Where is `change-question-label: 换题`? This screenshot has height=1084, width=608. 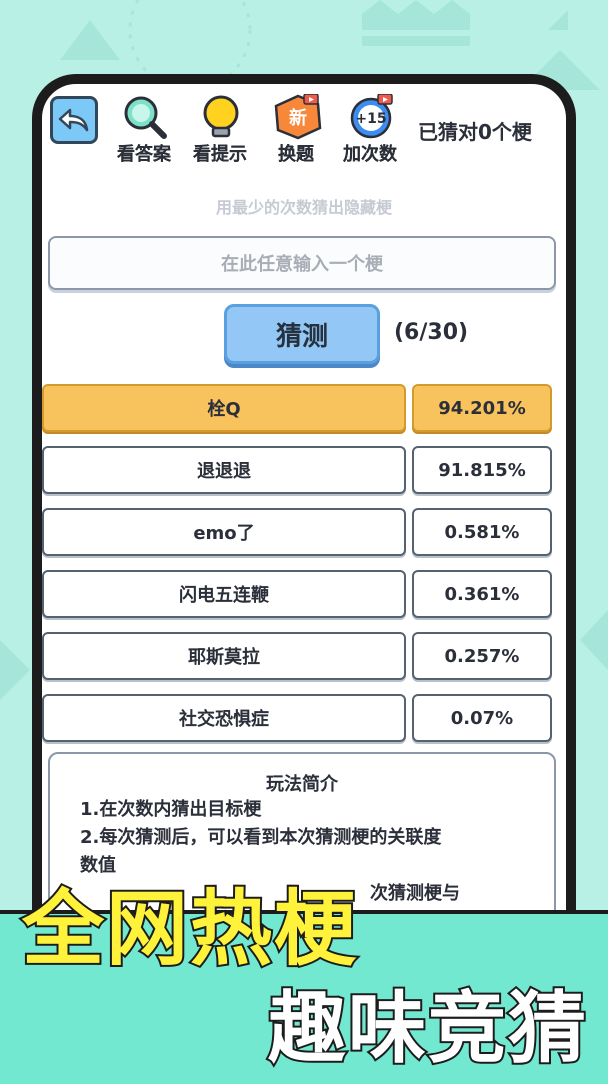 change-question-label: 换题 is located at coordinates (296, 154).